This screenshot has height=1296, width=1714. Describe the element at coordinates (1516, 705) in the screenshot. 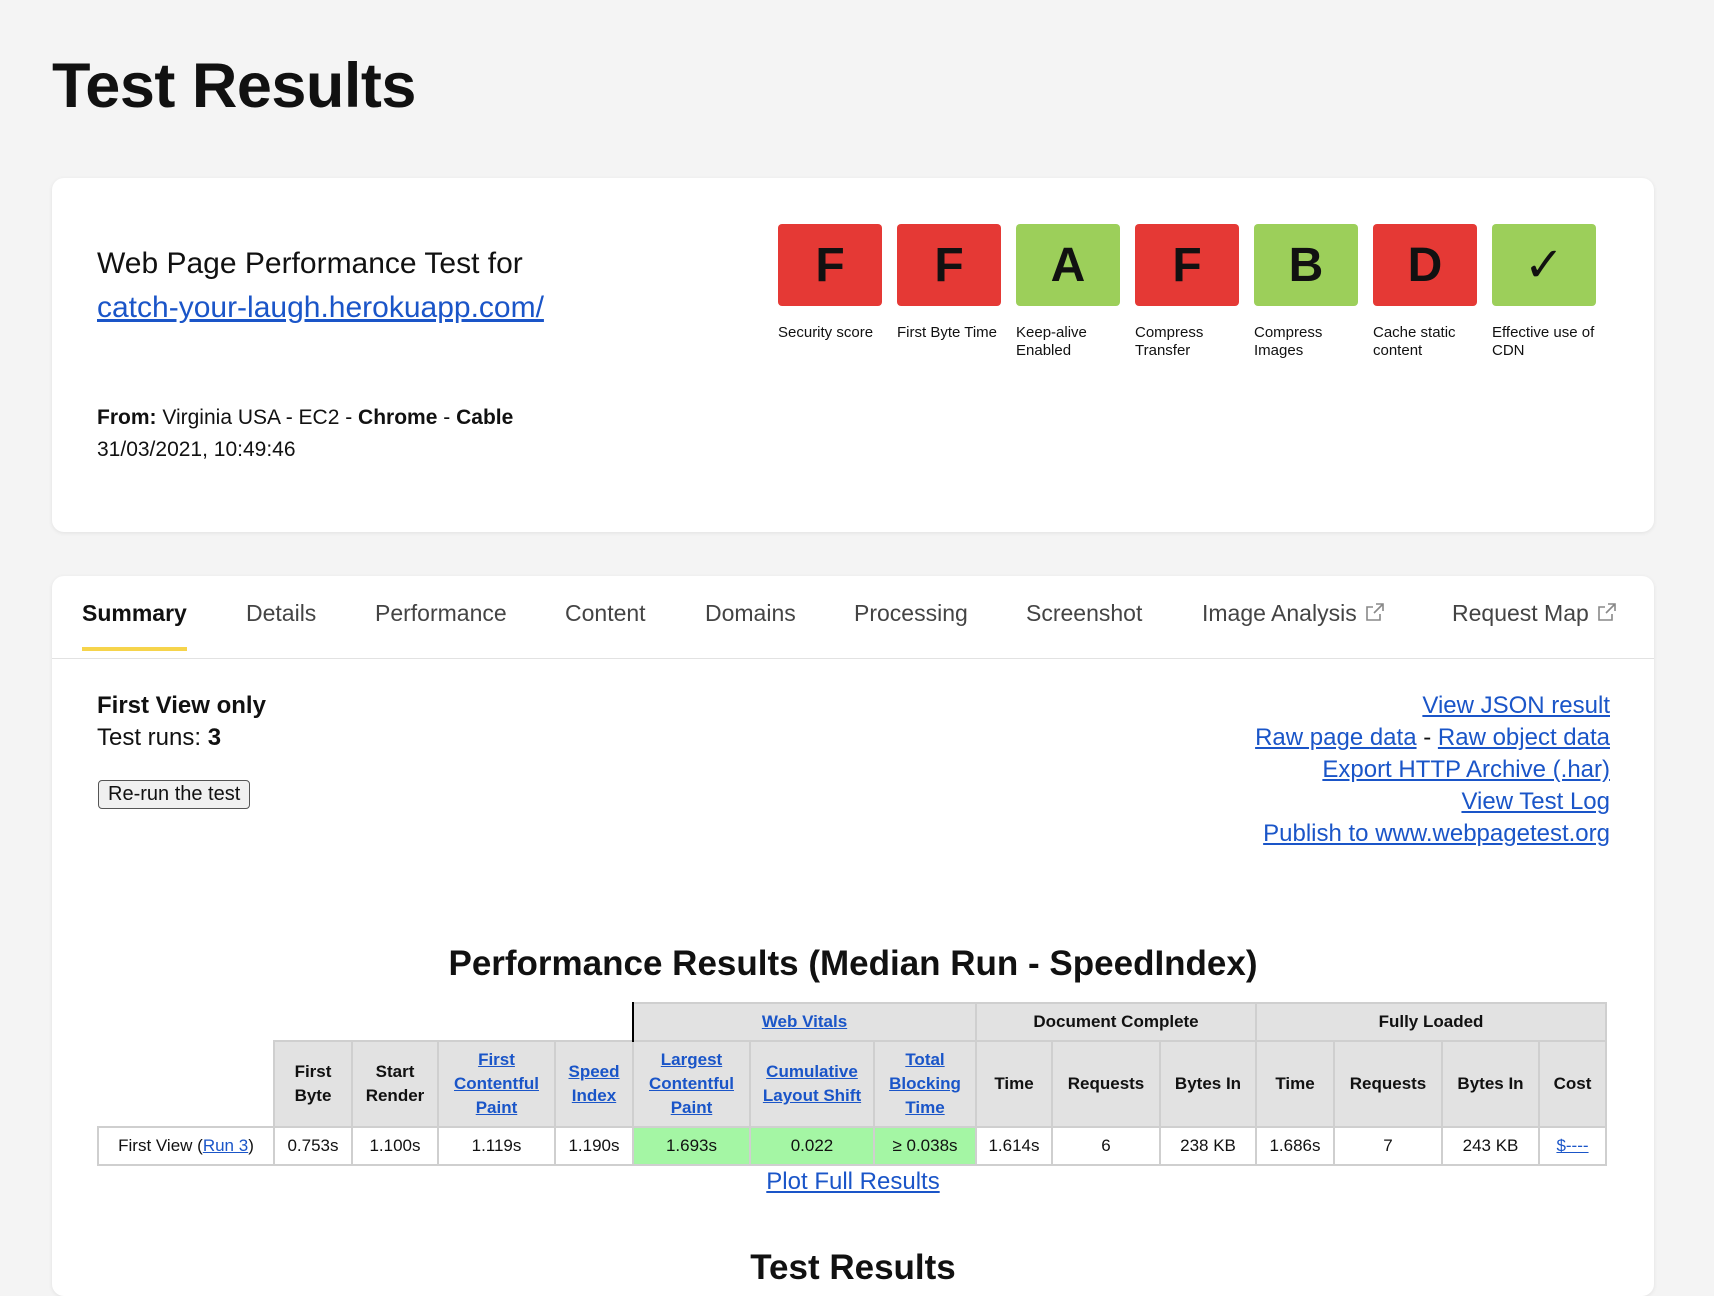

I see `view-json-link: View JSON result` at that location.